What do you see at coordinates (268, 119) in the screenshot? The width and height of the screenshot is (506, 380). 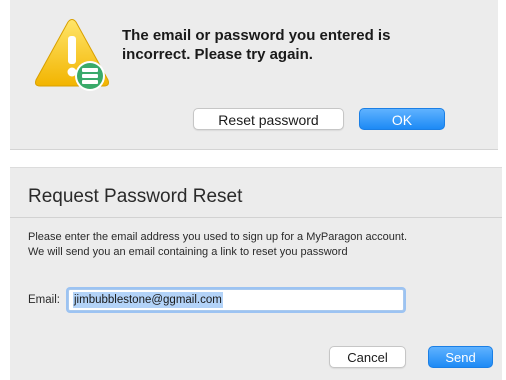 I see `reset-password-button: Reset password` at bounding box center [268, 119].